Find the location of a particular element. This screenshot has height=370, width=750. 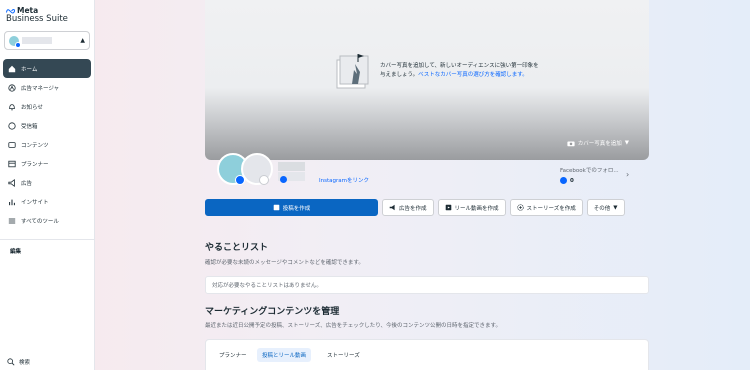

sidebar-item-inbox: 受信箱 is located at coordinates (47, 125).